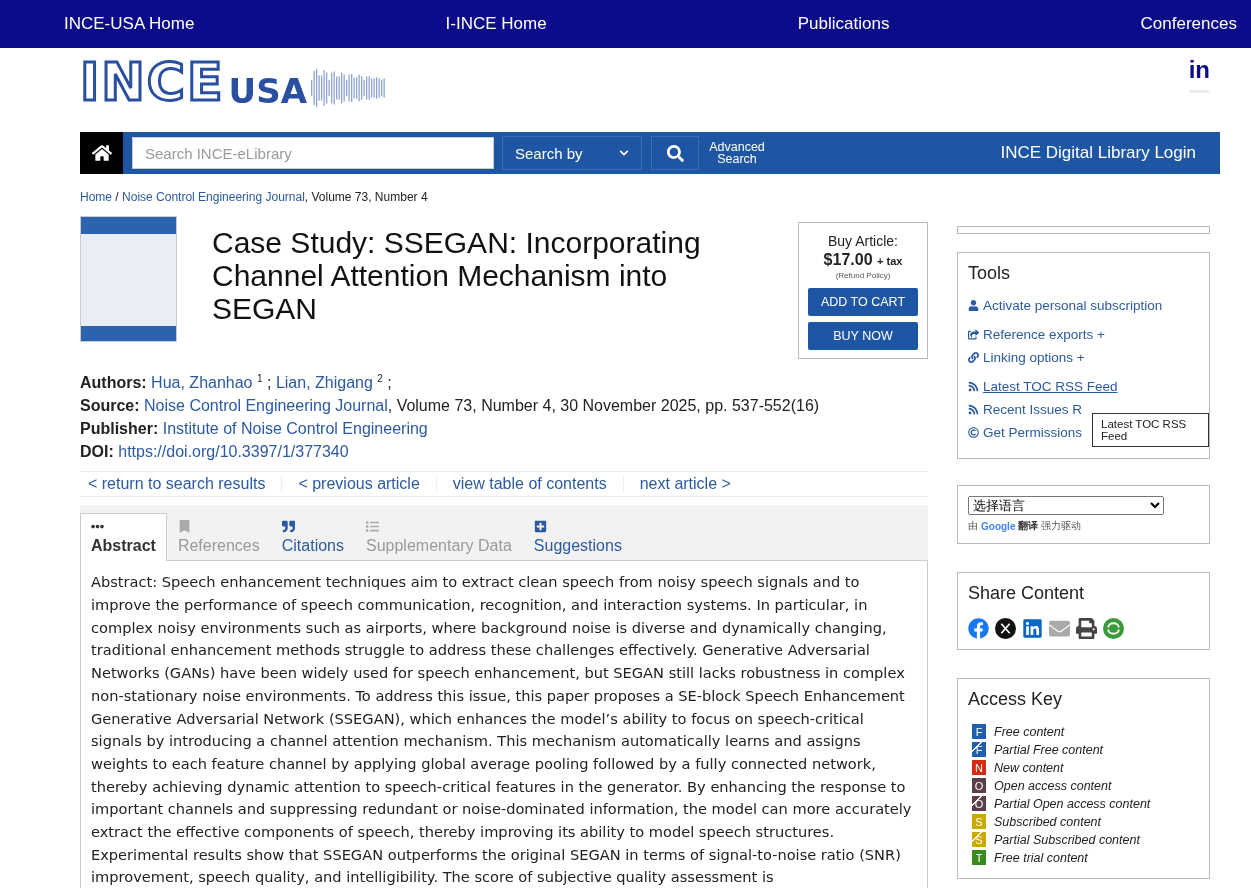 Image resolution: width=1251 pixels, height=888 pixels. Describe the element at coordinates (119, 429) in the screenshot. I see `meta-label: Publisher:` at that location.